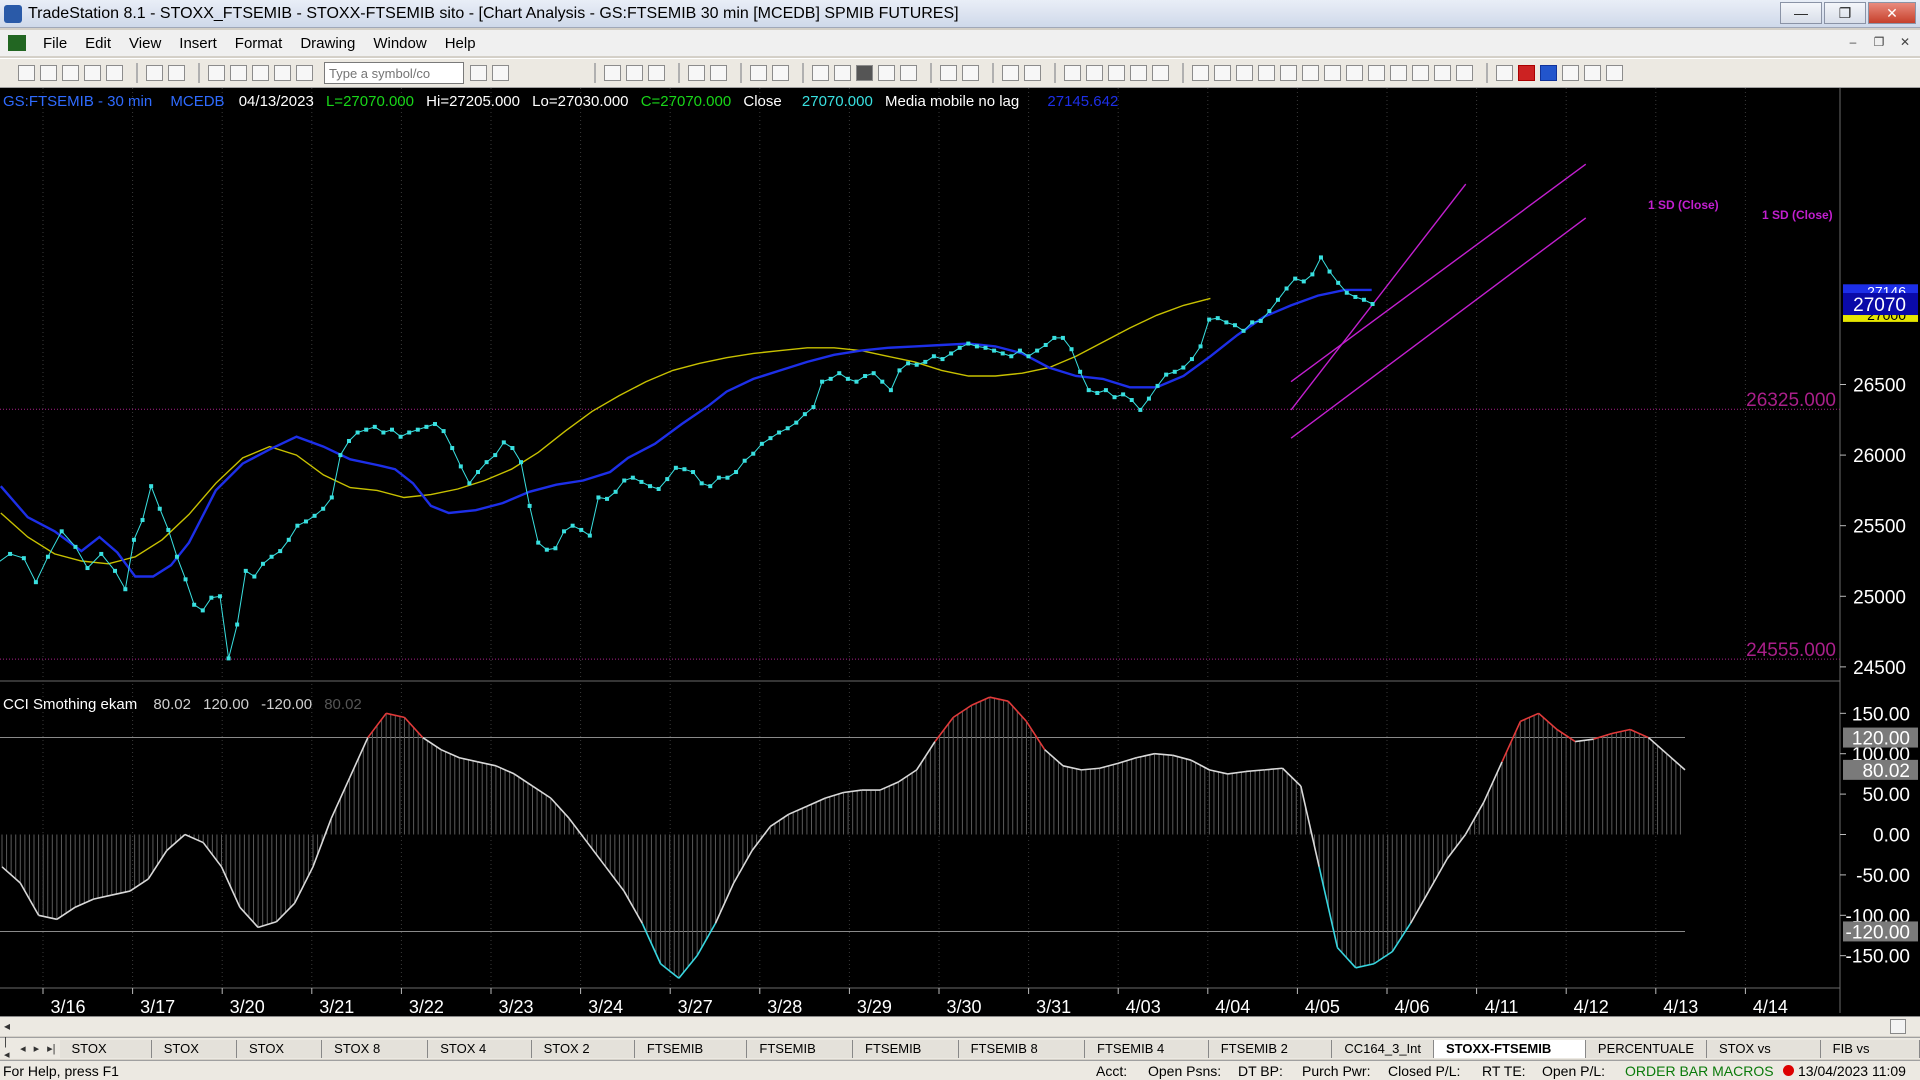 Image resolution: width=1920 pixels, height=1080 pixels. Describe the element at coordinates (1879, 42) in the screenshot. I see `mdi-restore-button: ❐` at that location.